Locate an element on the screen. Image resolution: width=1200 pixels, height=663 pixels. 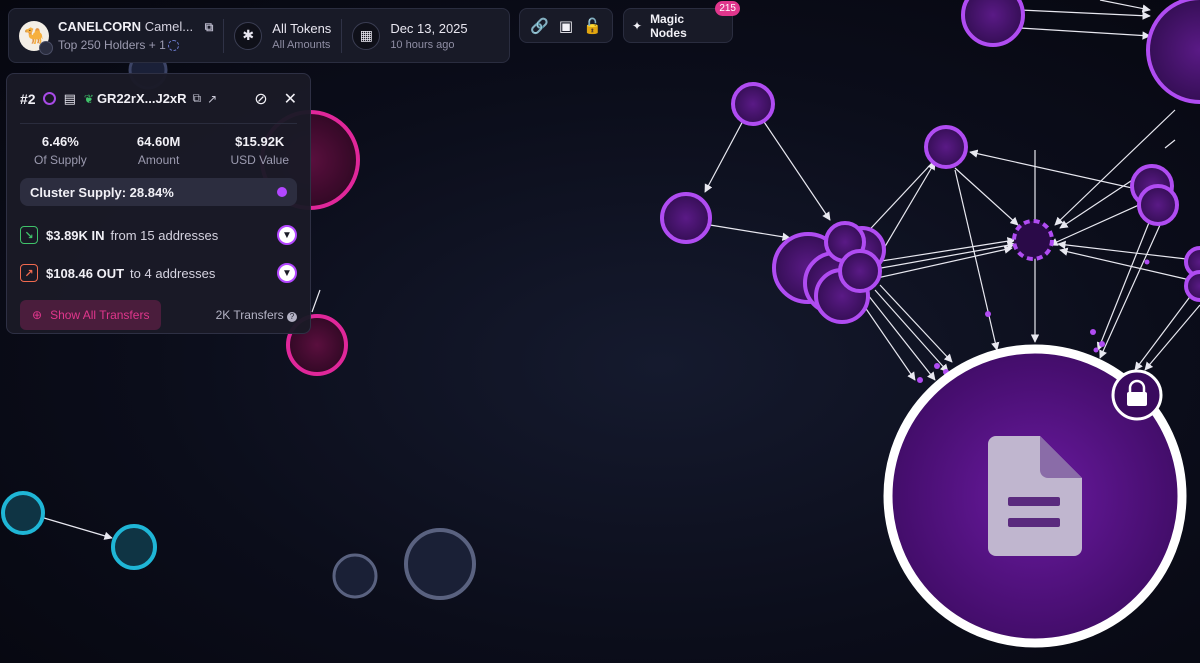
panel-header: #2 ▤ ❦ GR22rX...J2xR ⧉ ↗ ⊘ ✕ is located at coordinates (158, 99).